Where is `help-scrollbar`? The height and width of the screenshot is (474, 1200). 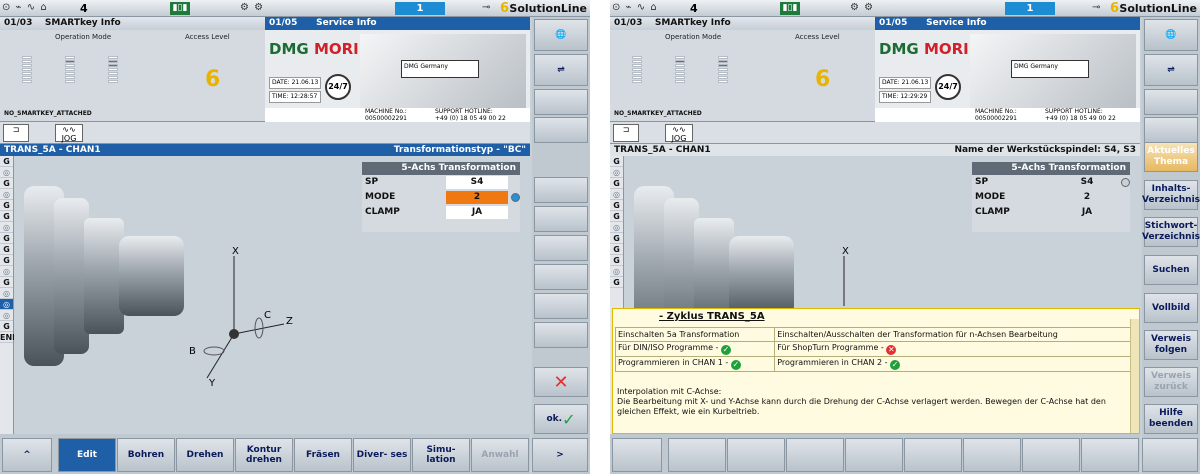 help-scrollbar is located at coordinates (1134, 376).